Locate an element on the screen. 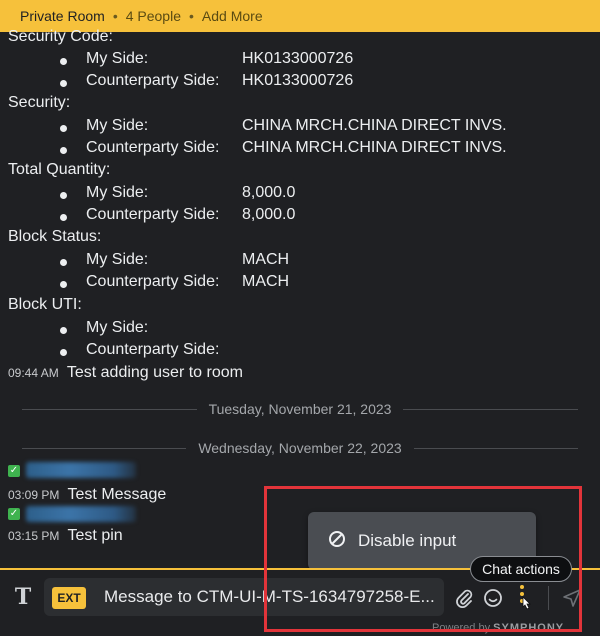 The image size is (600, 636). powered-by: Powered by SYMPHONY is located at coordinates (498, 628).